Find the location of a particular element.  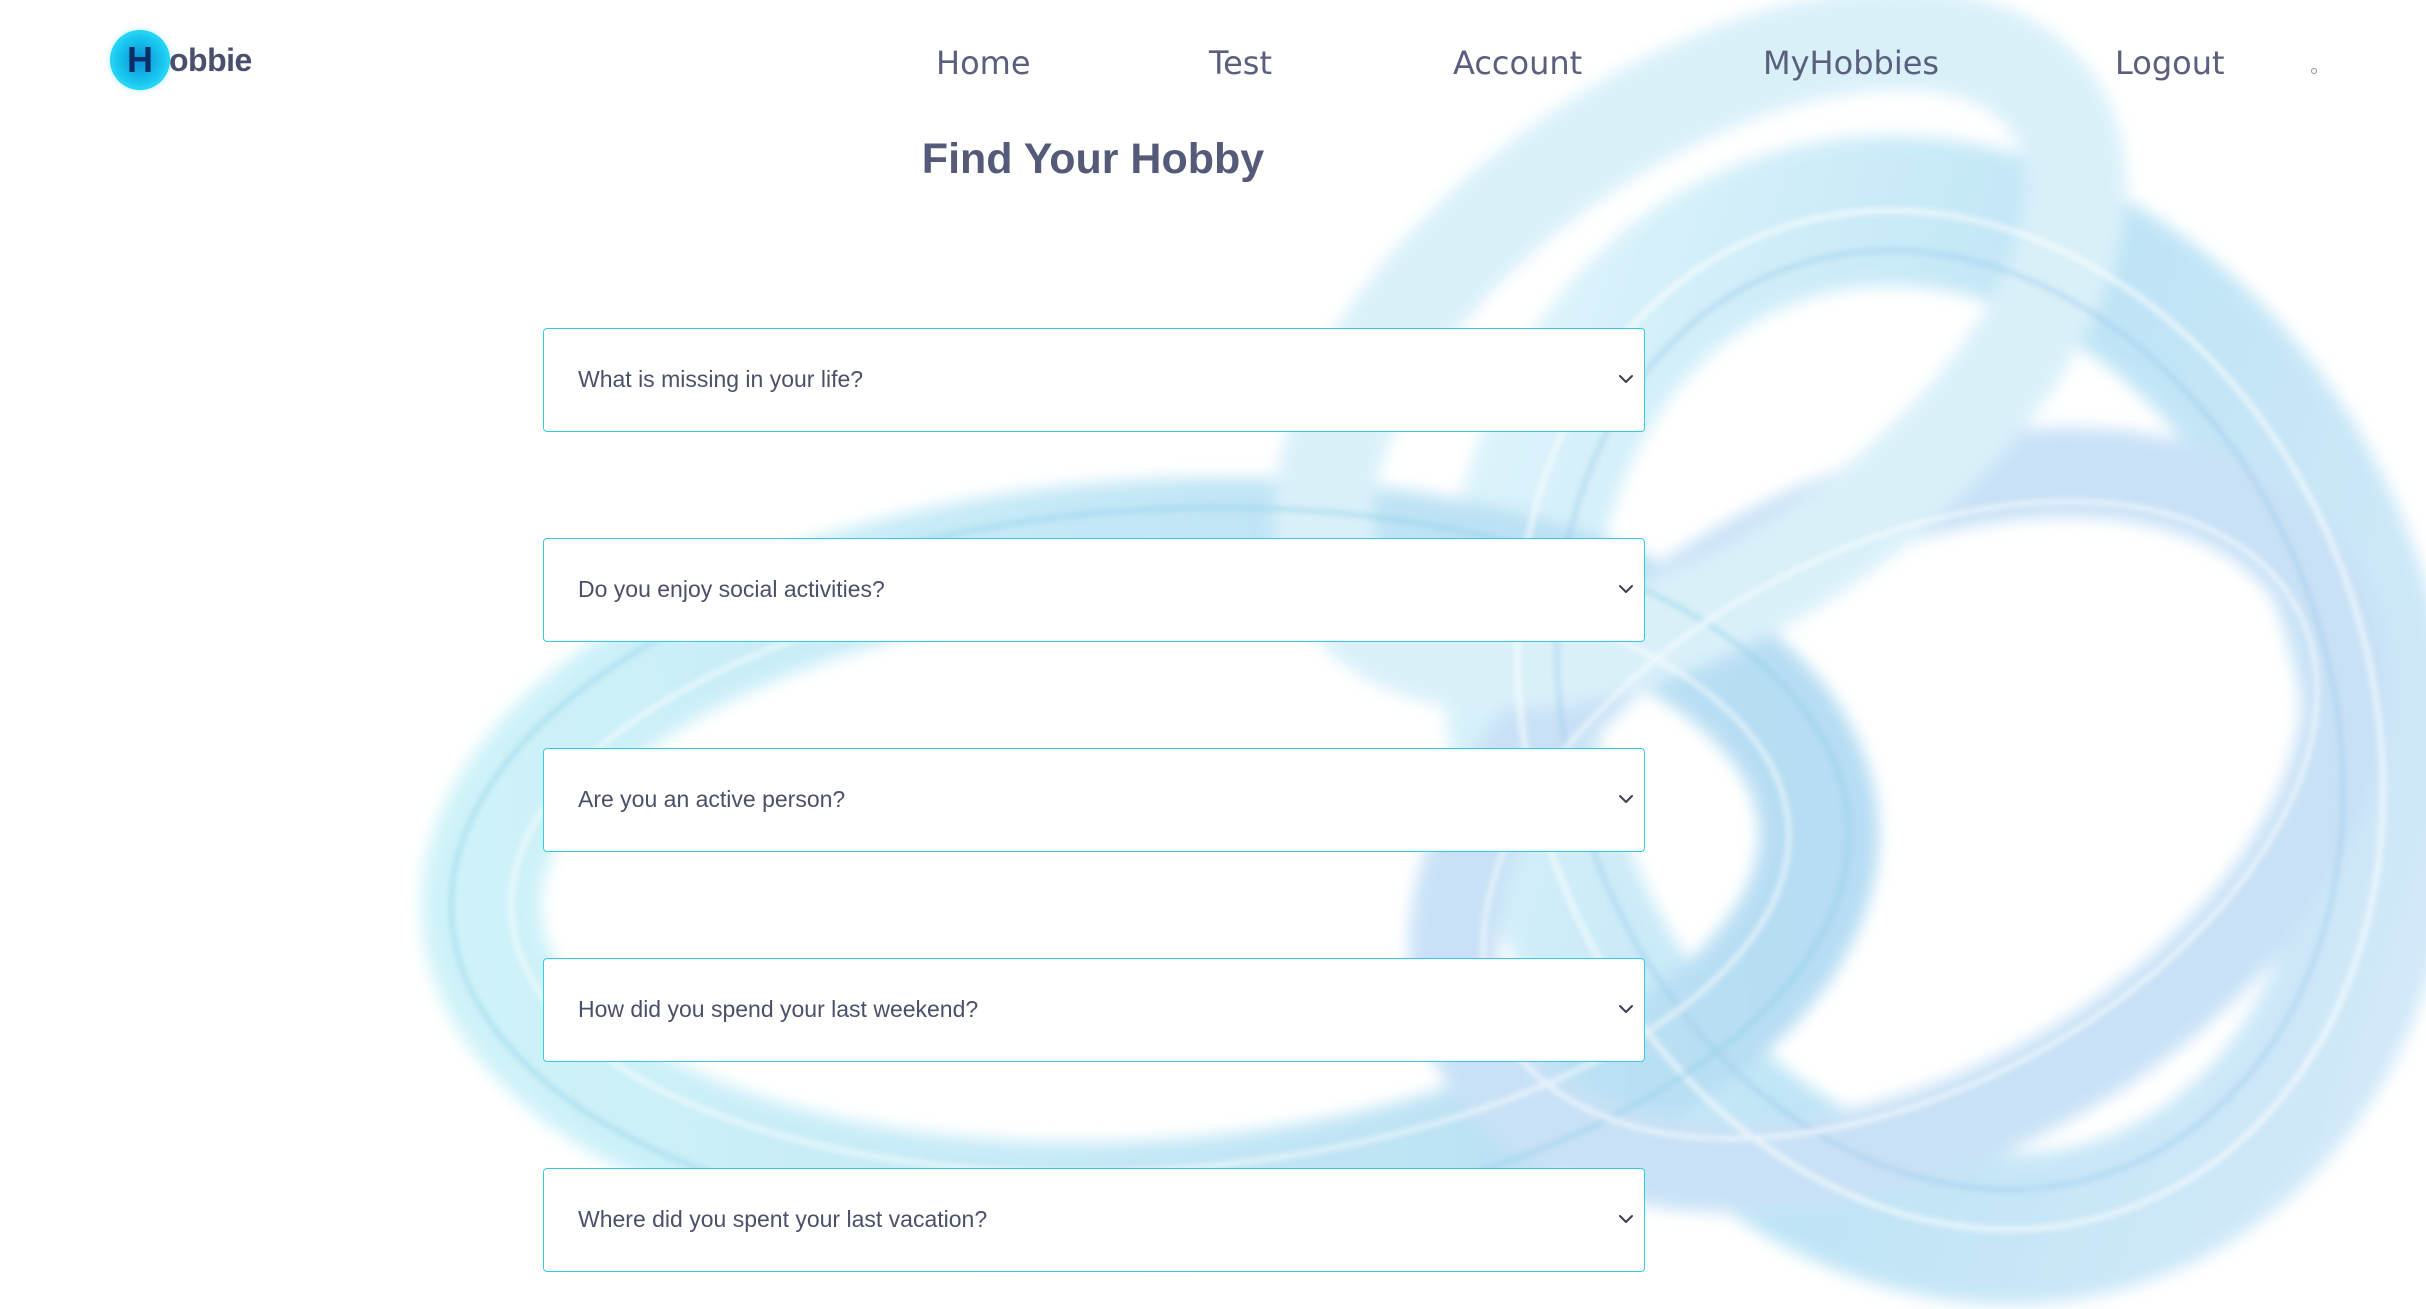

nav-myhobbies: MyHobbies is located at coordinates (1851, 63).